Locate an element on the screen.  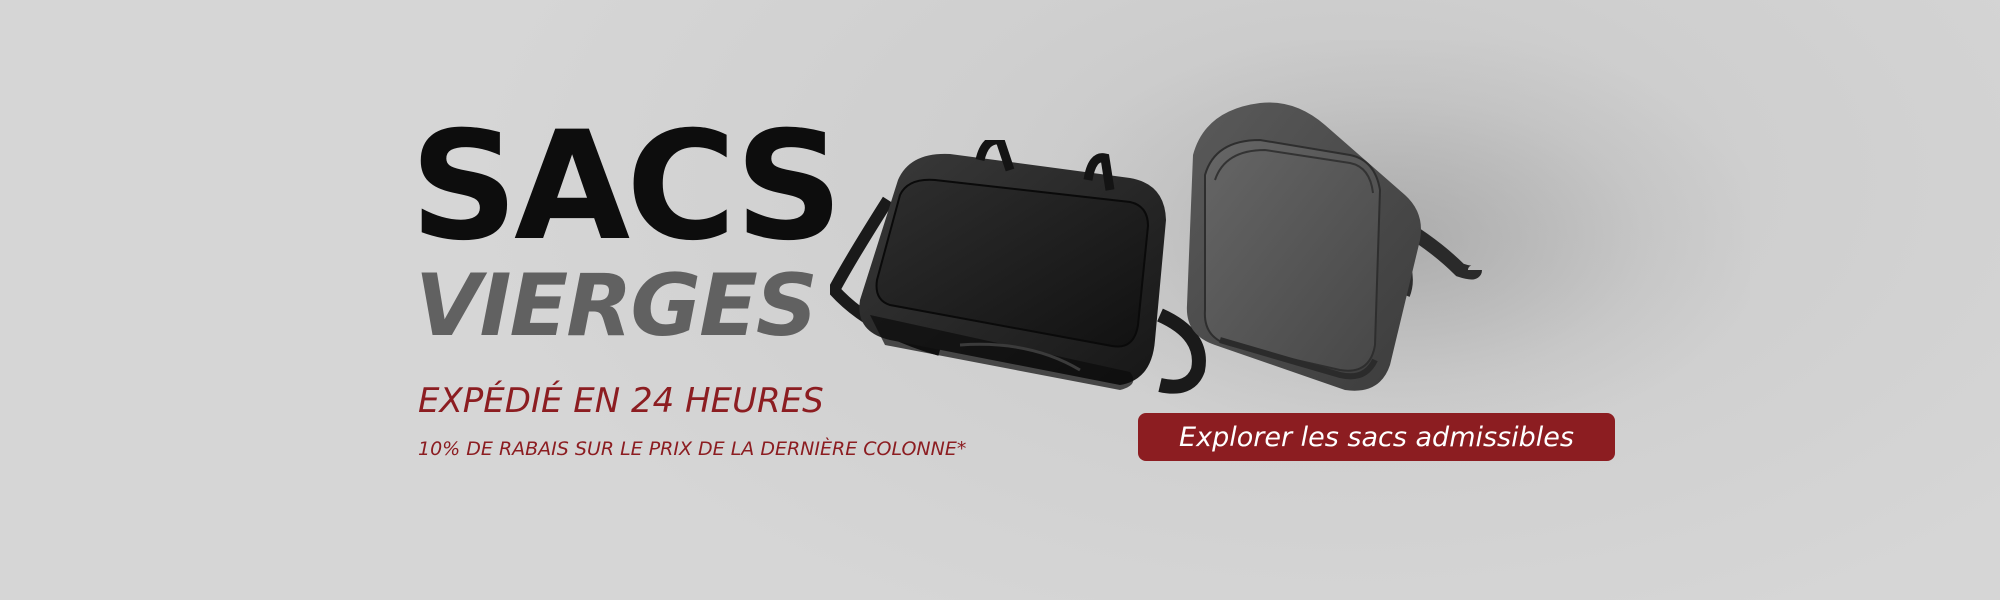
explore-bags-button: Explorer les sacs admissibles is located at coordinates (1376, 437).